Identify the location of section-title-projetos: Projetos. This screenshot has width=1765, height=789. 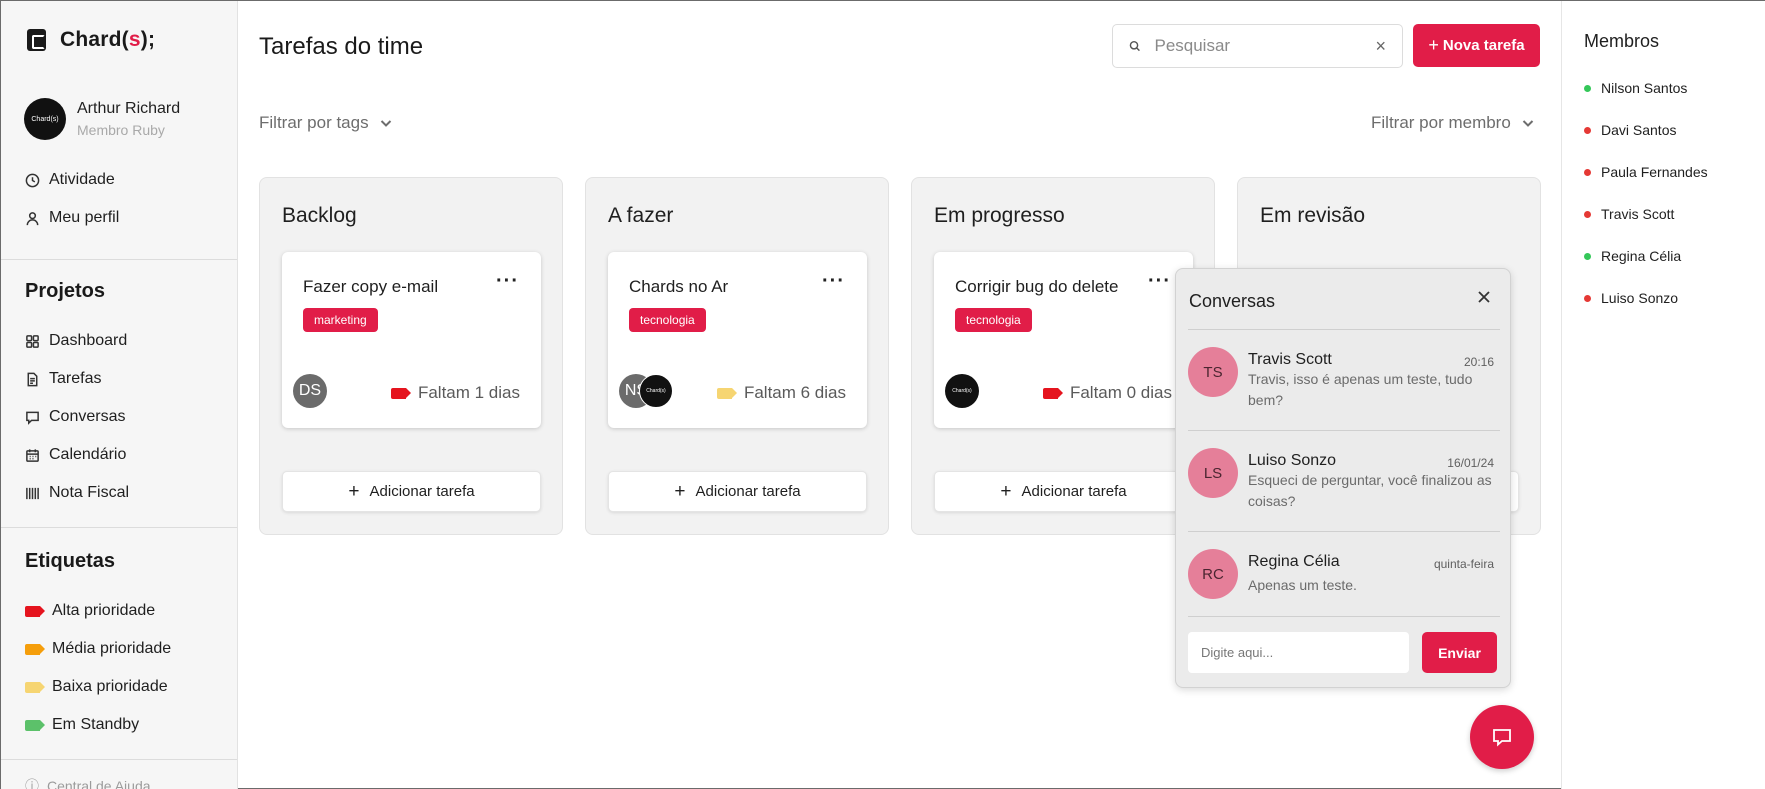
(65, 291).